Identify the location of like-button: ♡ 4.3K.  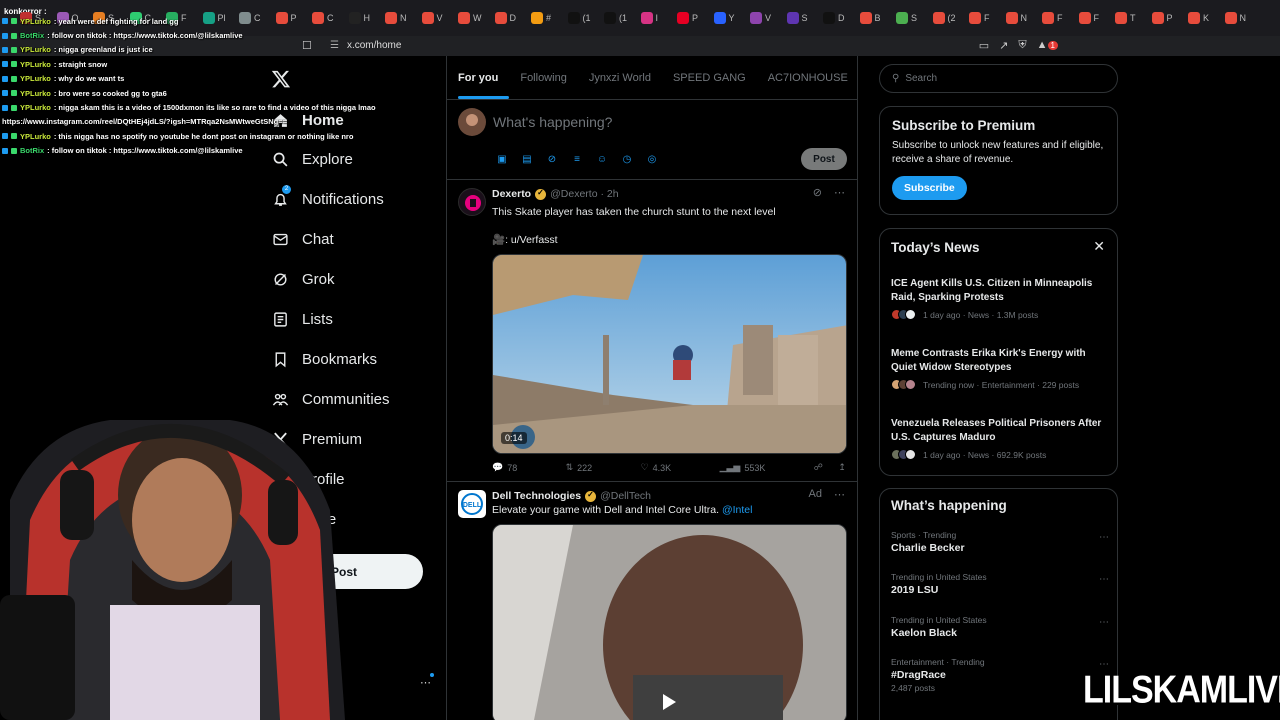
(656, 467).